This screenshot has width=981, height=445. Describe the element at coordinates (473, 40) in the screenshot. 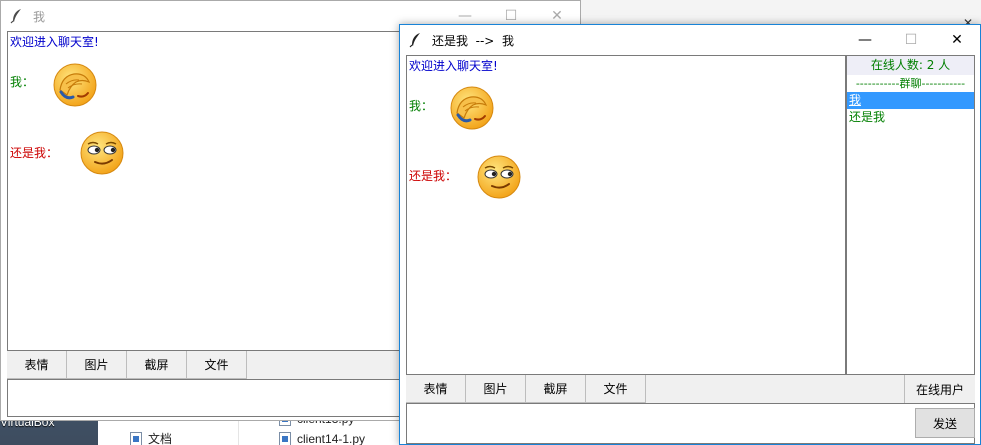

I see `window-title: 还是我 --> 我` at that location.